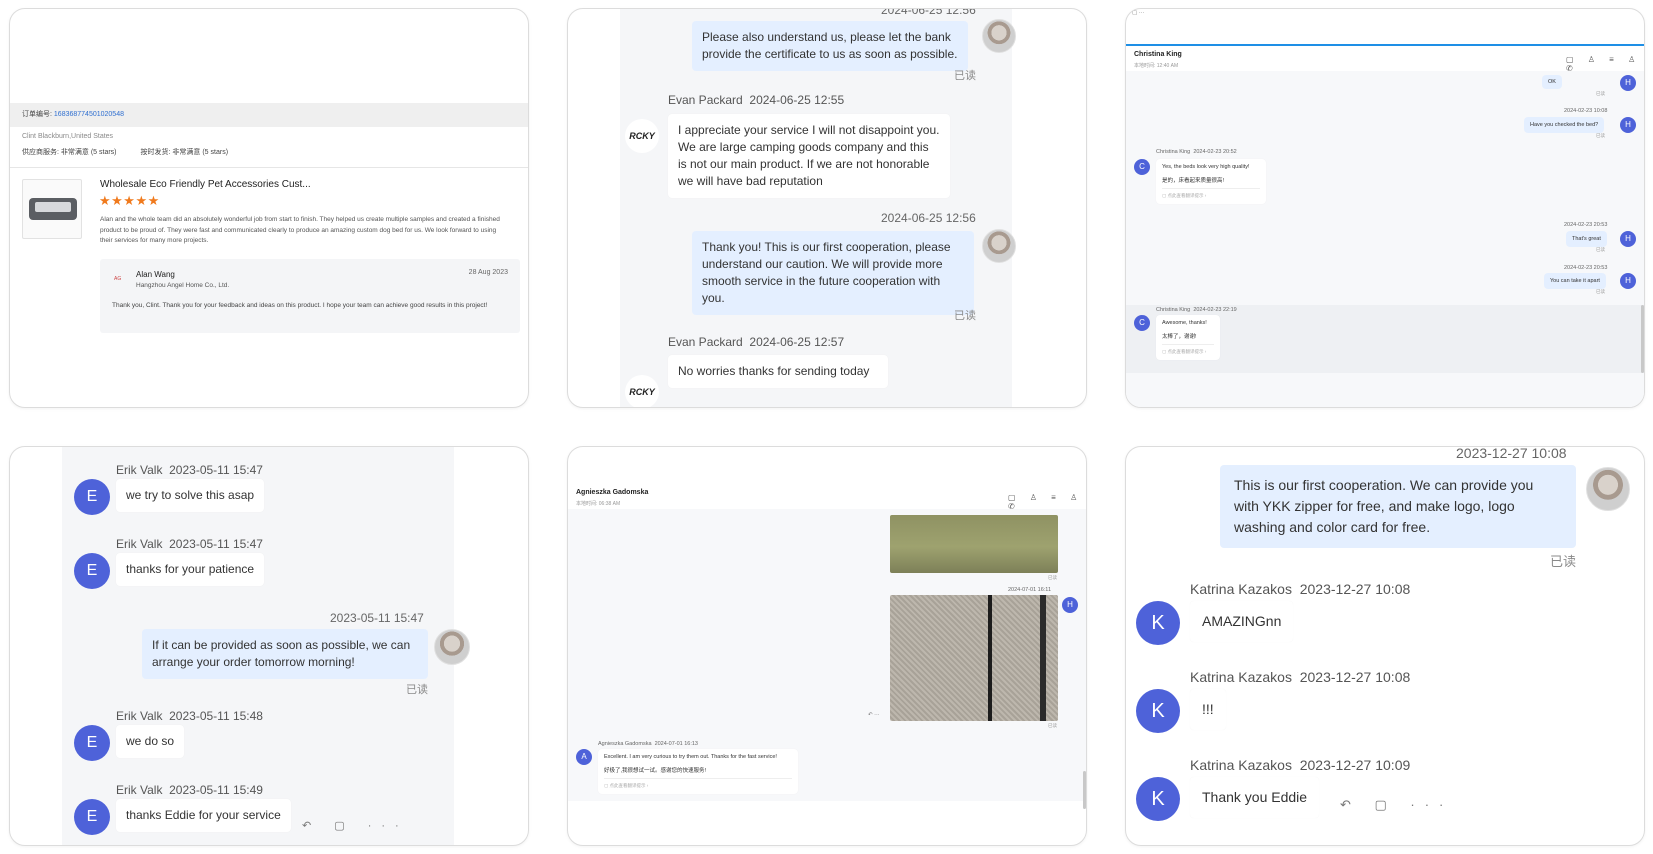 The width and height of the screenshot is (1653, 854). I want to click on received-message: Awesome, thanks! 太棒了，谢谢! ▢ 点此查看翻译提示 ›, so click(1188, 337).